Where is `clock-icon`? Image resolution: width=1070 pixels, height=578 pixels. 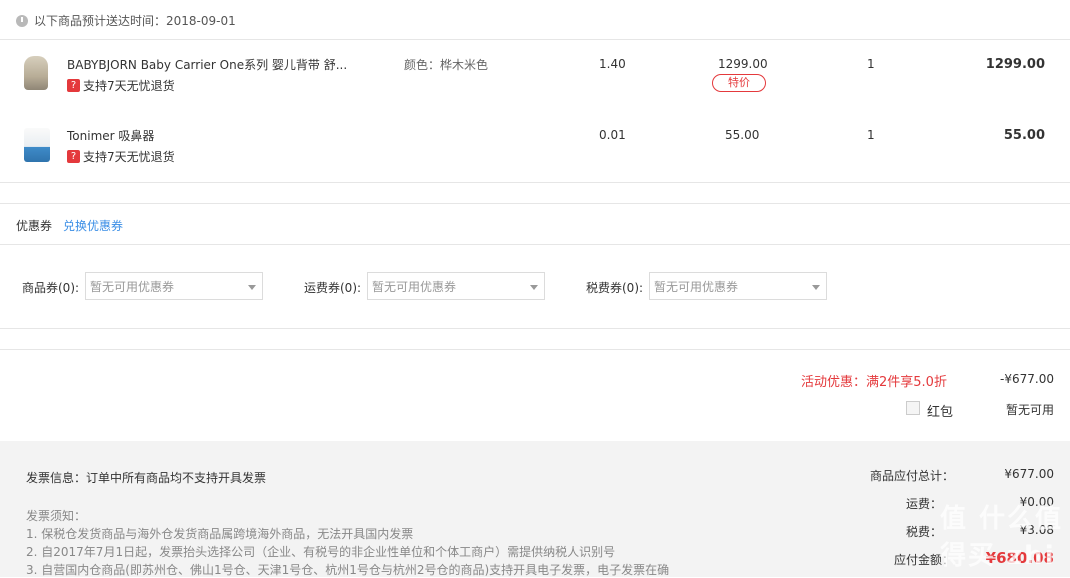
clock-icon is located at coordinates (22, 20).